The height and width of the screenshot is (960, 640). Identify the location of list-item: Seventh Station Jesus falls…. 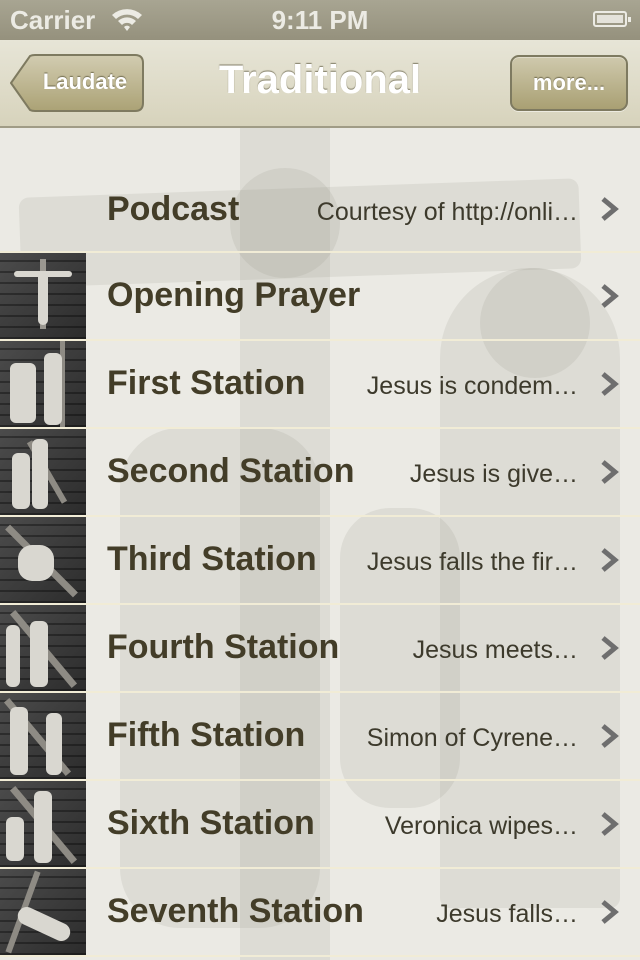
(320, 913).